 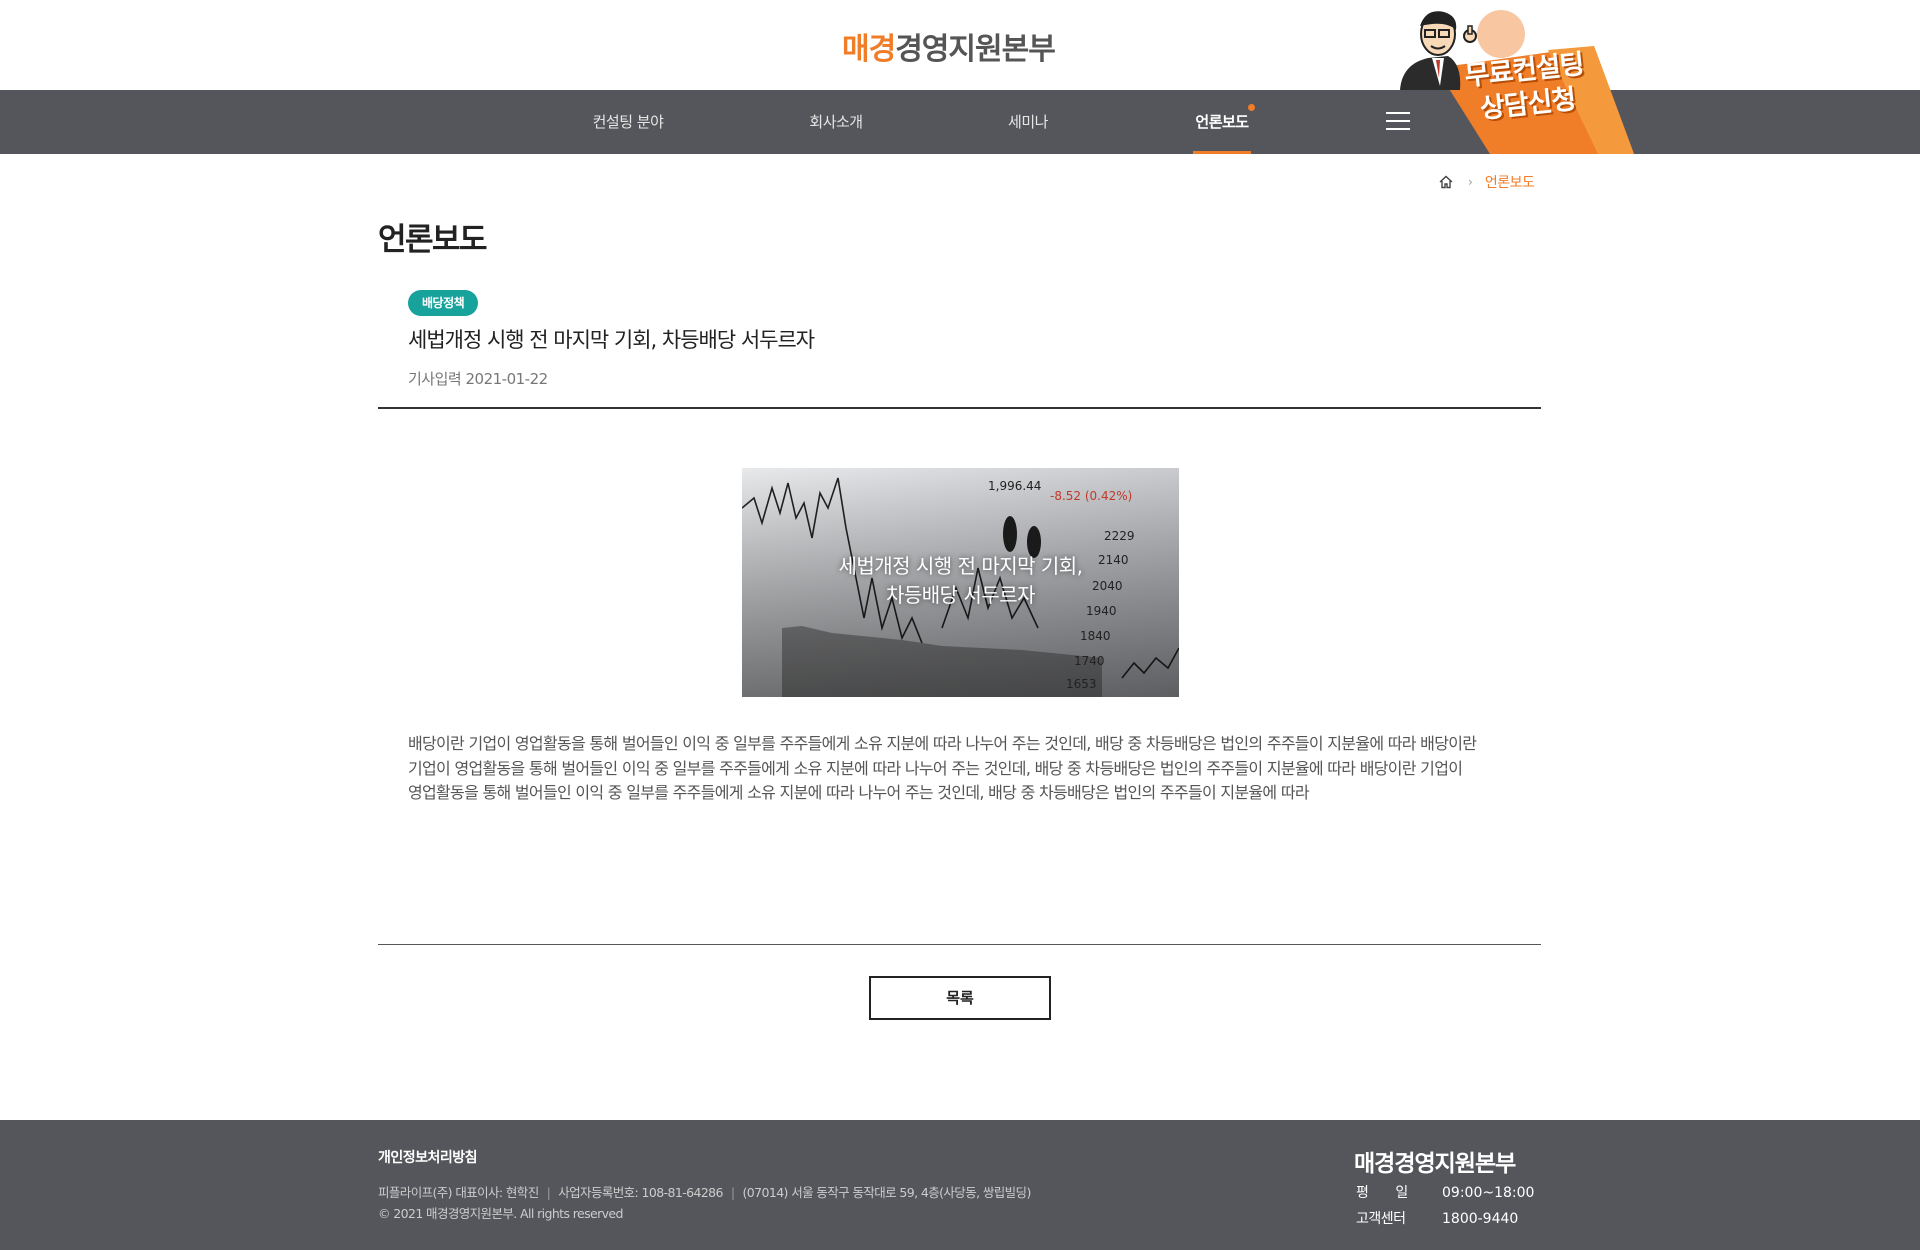 What do you see at coordinates (433, 240) in the screenshot?
I see `page-title: 언론보도` at bounding box center [433, 240].